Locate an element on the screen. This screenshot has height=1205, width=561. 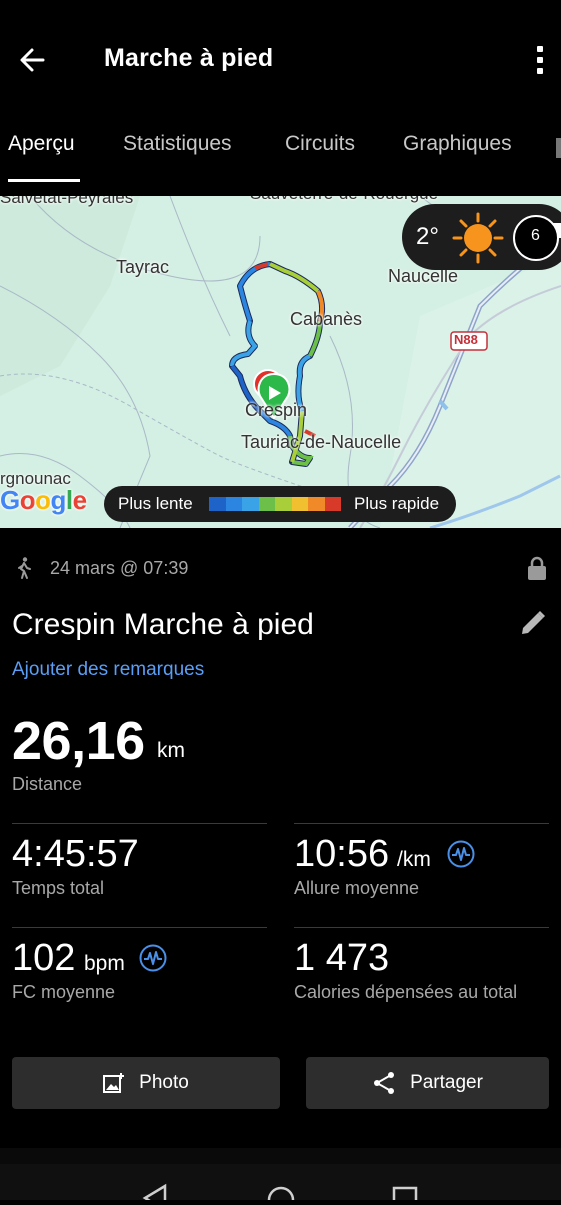
distance-unit: km is located at coordinates (171, 750).